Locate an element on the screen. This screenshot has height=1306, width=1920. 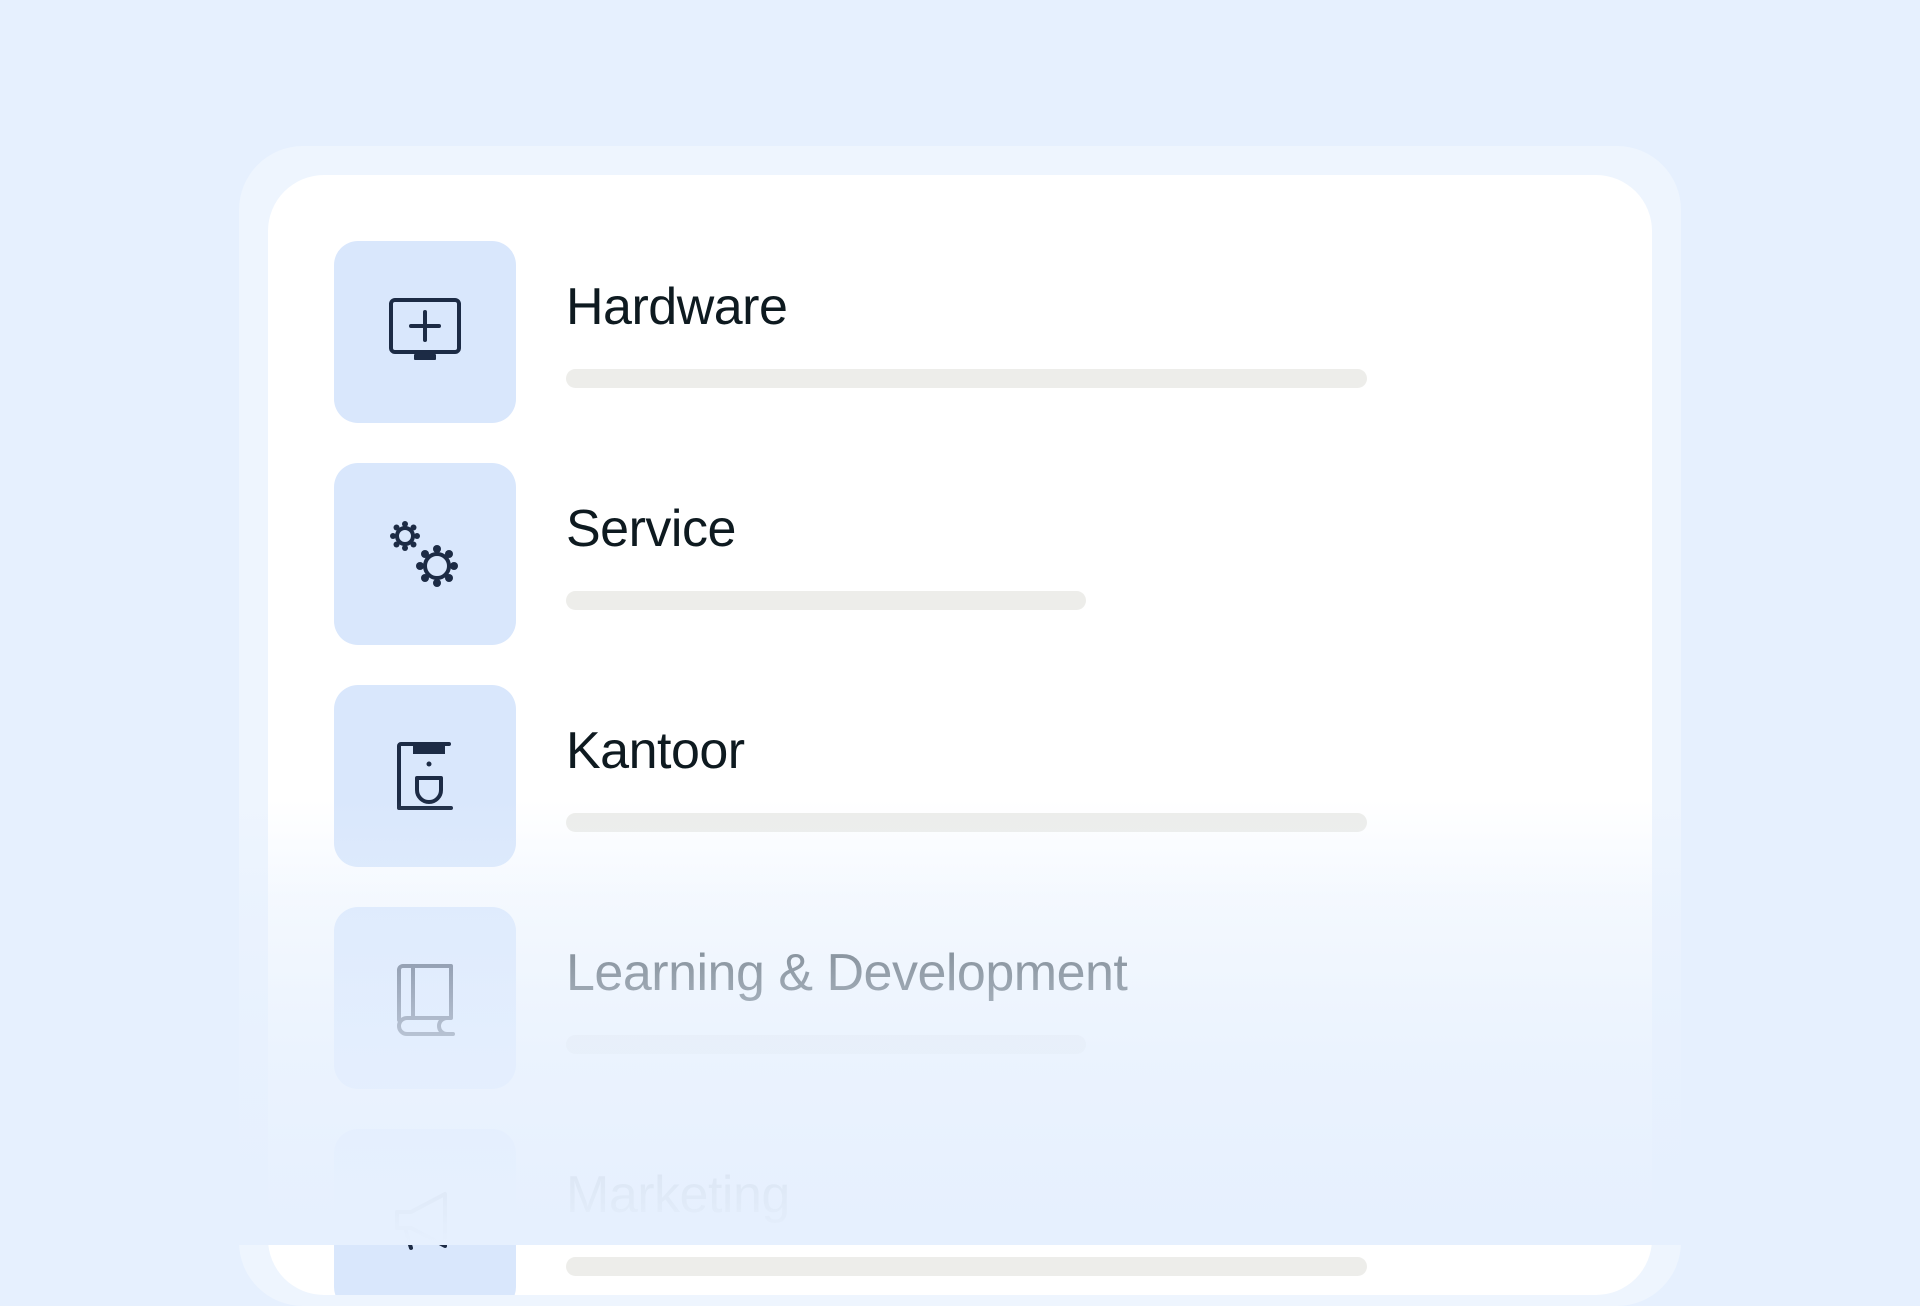
category-item-service: Service is located at coordinates (934, 554).